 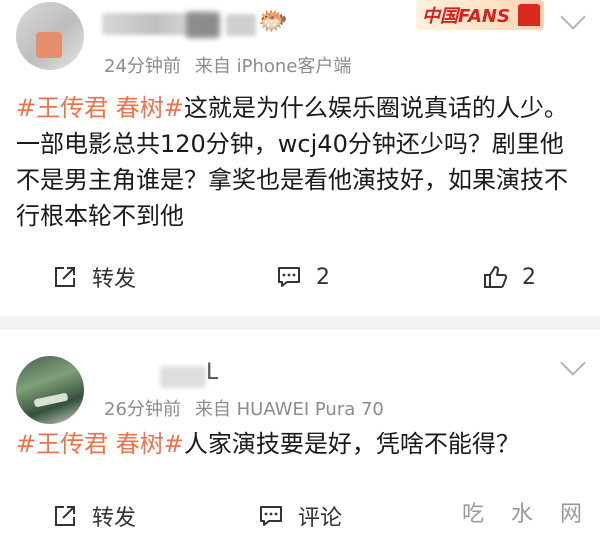 I want to click on post-separator, so click(x=300, y=323).